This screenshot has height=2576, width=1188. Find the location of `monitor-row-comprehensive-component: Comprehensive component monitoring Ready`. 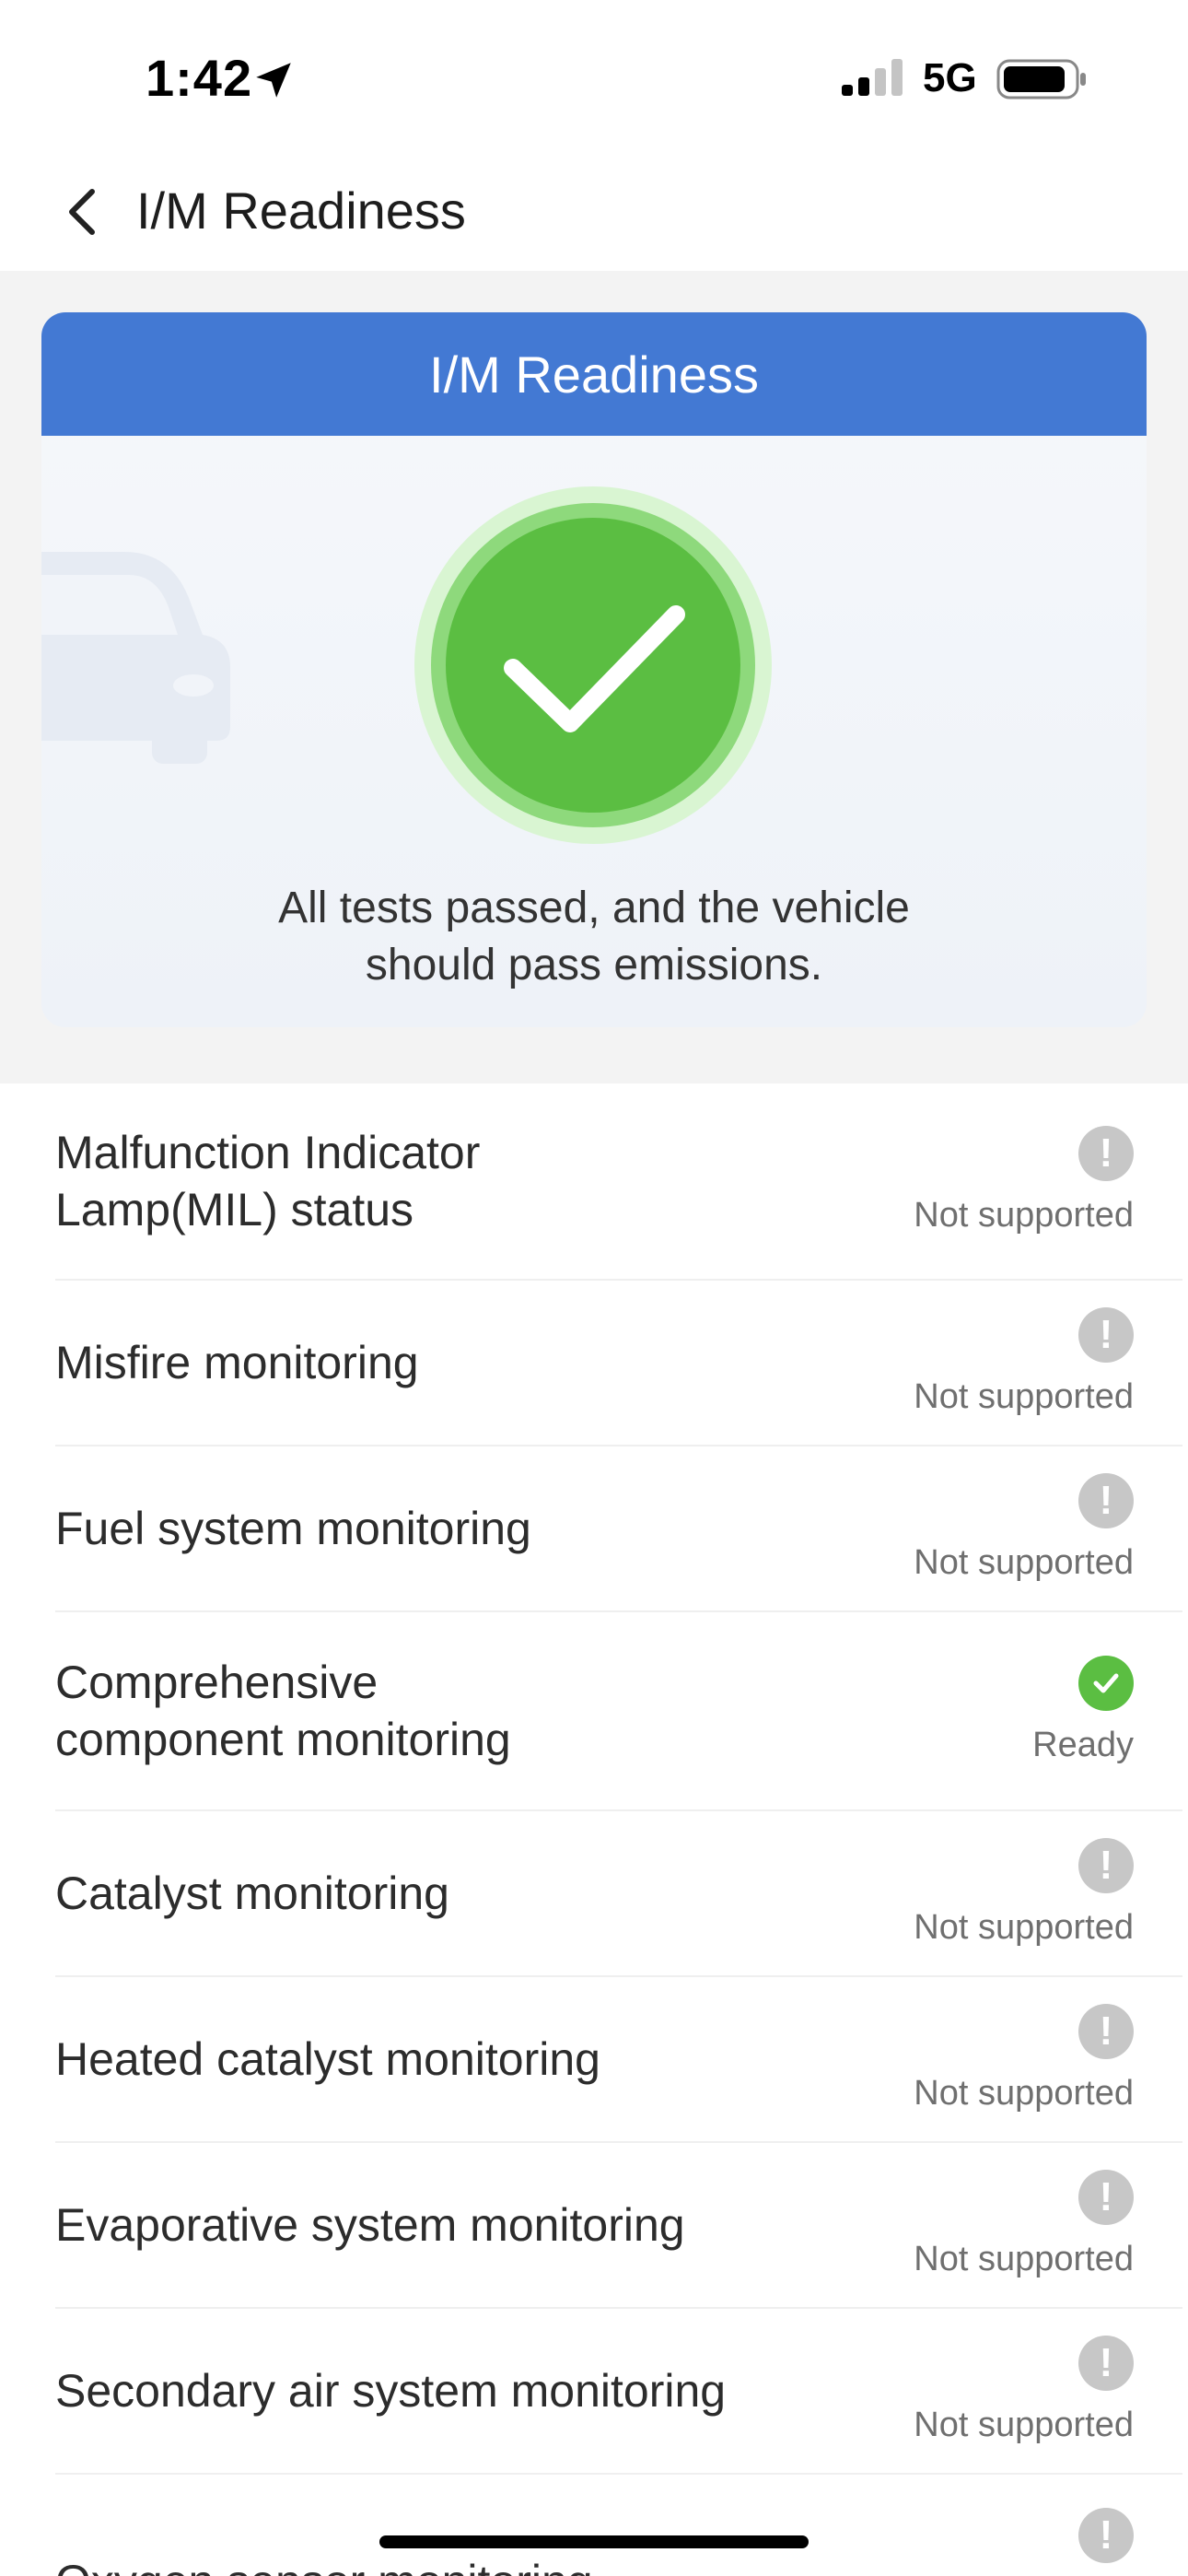

monitor-row-comprehensive-component: Comprehensive component monitoring Ready is located at coordinates (618, 1711).